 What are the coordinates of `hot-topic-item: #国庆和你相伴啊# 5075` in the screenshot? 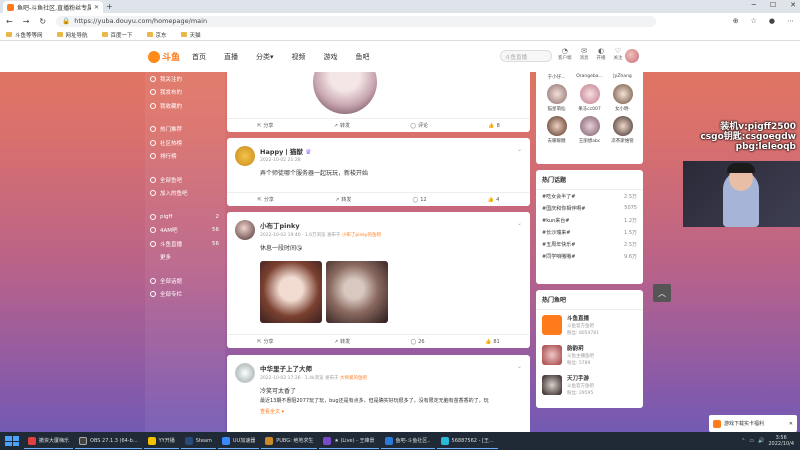 It's located at (589, 208).